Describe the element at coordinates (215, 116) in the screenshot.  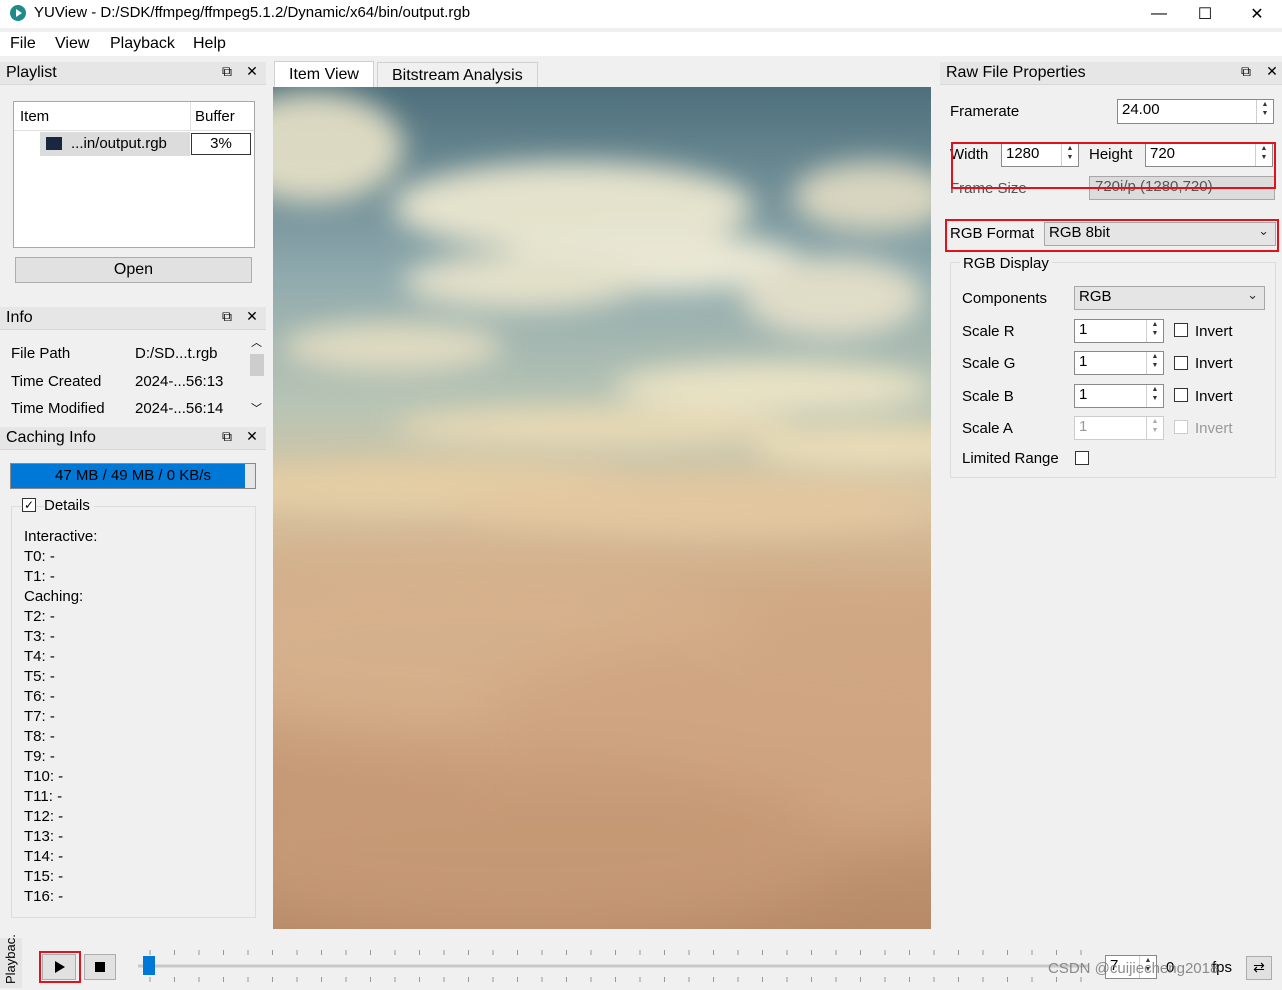
I see `column-buffer: Buffer` at that location.